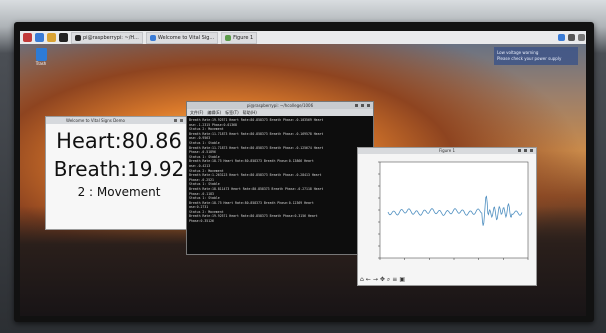 The height and width of the screenshot is (333, 606). I want to click on notification-line2: Please check your power supply, so click(529, 58).